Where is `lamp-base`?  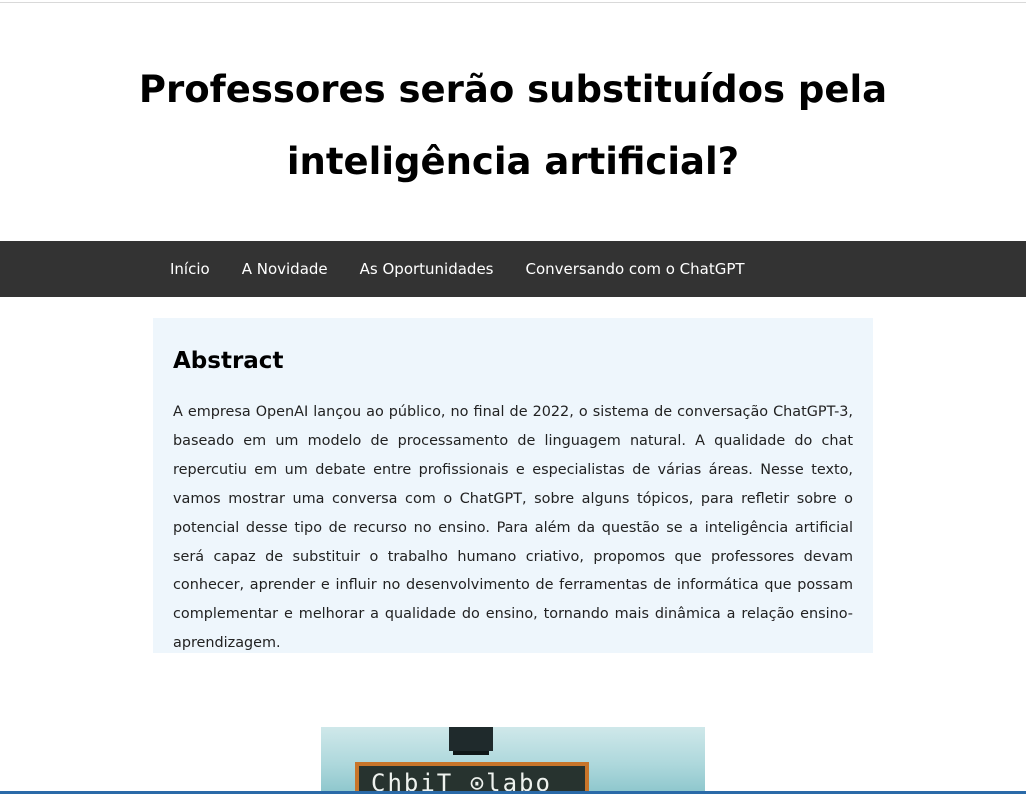
lamp-base is located at coordinates (471, 753).